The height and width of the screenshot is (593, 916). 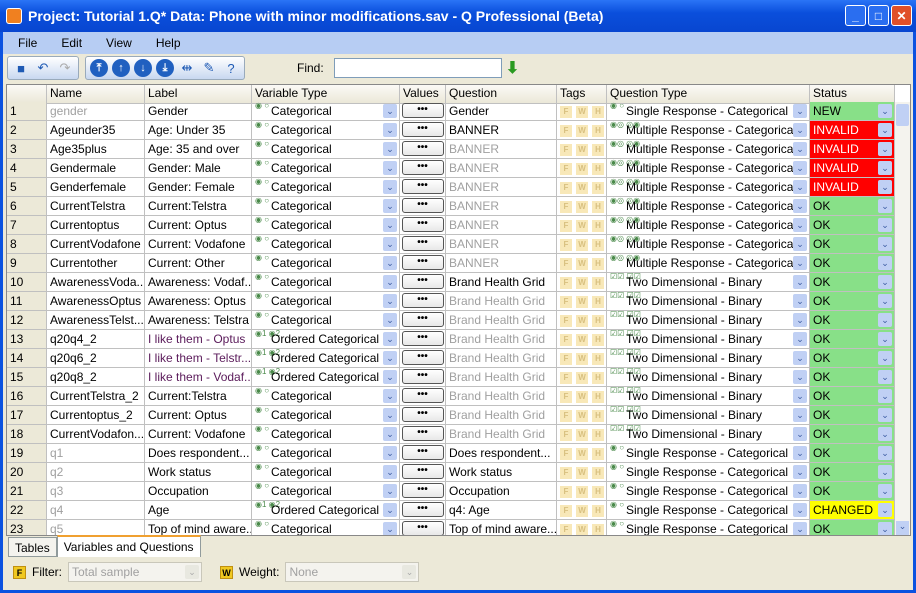 I want to click on menu-edit: Edit, so click(x=71, y=43).